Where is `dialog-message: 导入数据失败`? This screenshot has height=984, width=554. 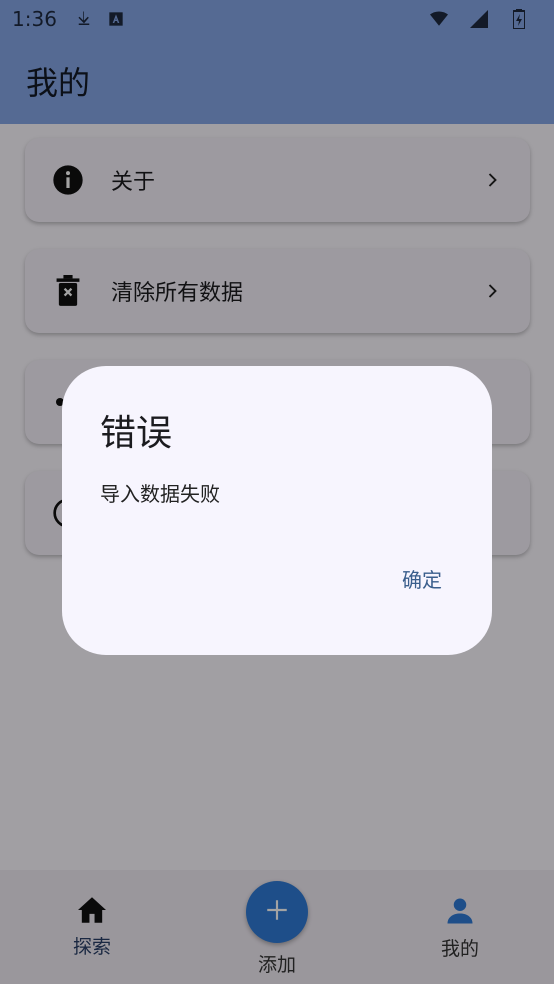
dialog-message: 导入数据失败 is located at coordinates (160, 494).